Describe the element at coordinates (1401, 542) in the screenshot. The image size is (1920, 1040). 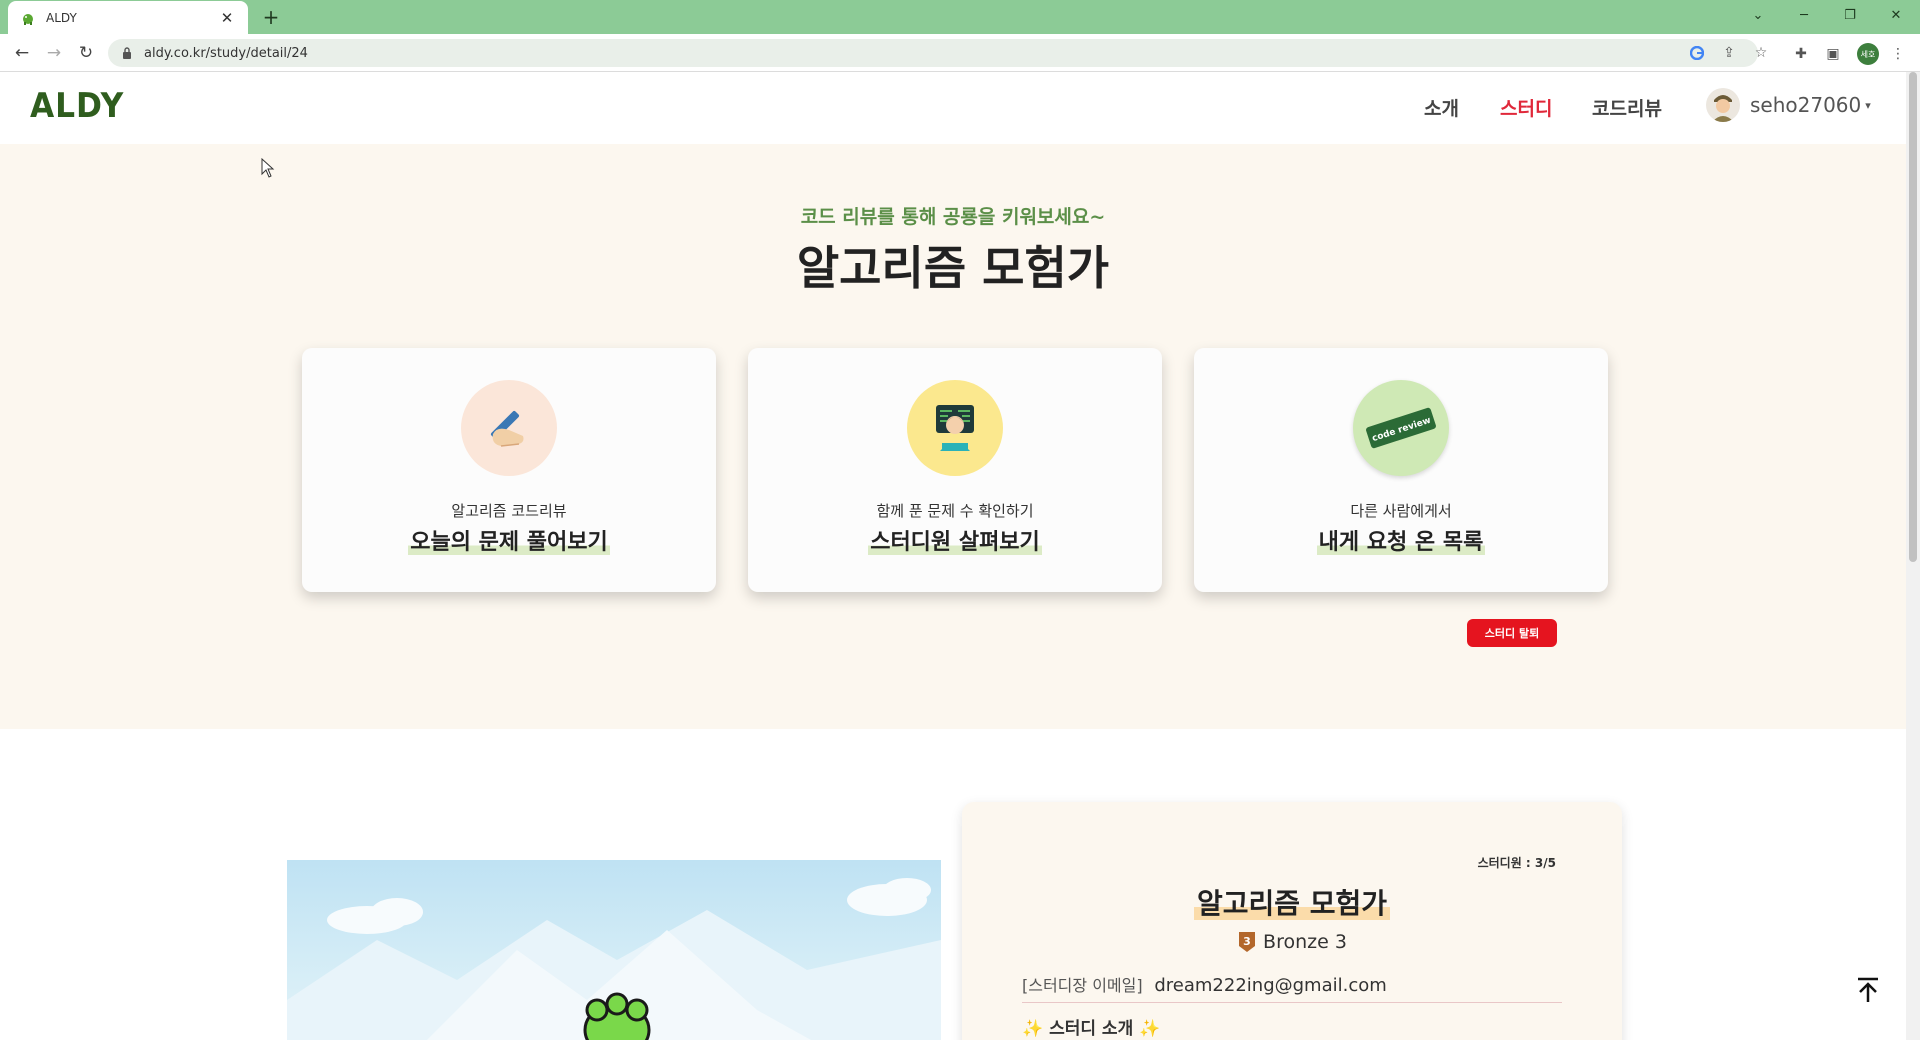
I see `card-heading: 내게 요청 온 목록` at that location.